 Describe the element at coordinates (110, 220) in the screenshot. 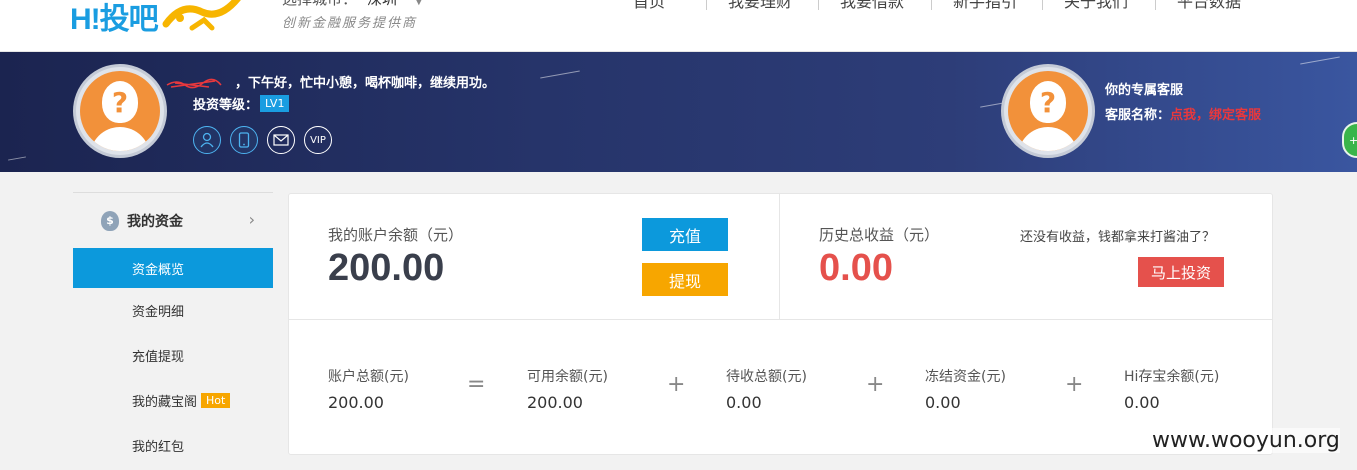

I see `money-bag-icon: $` at that location.